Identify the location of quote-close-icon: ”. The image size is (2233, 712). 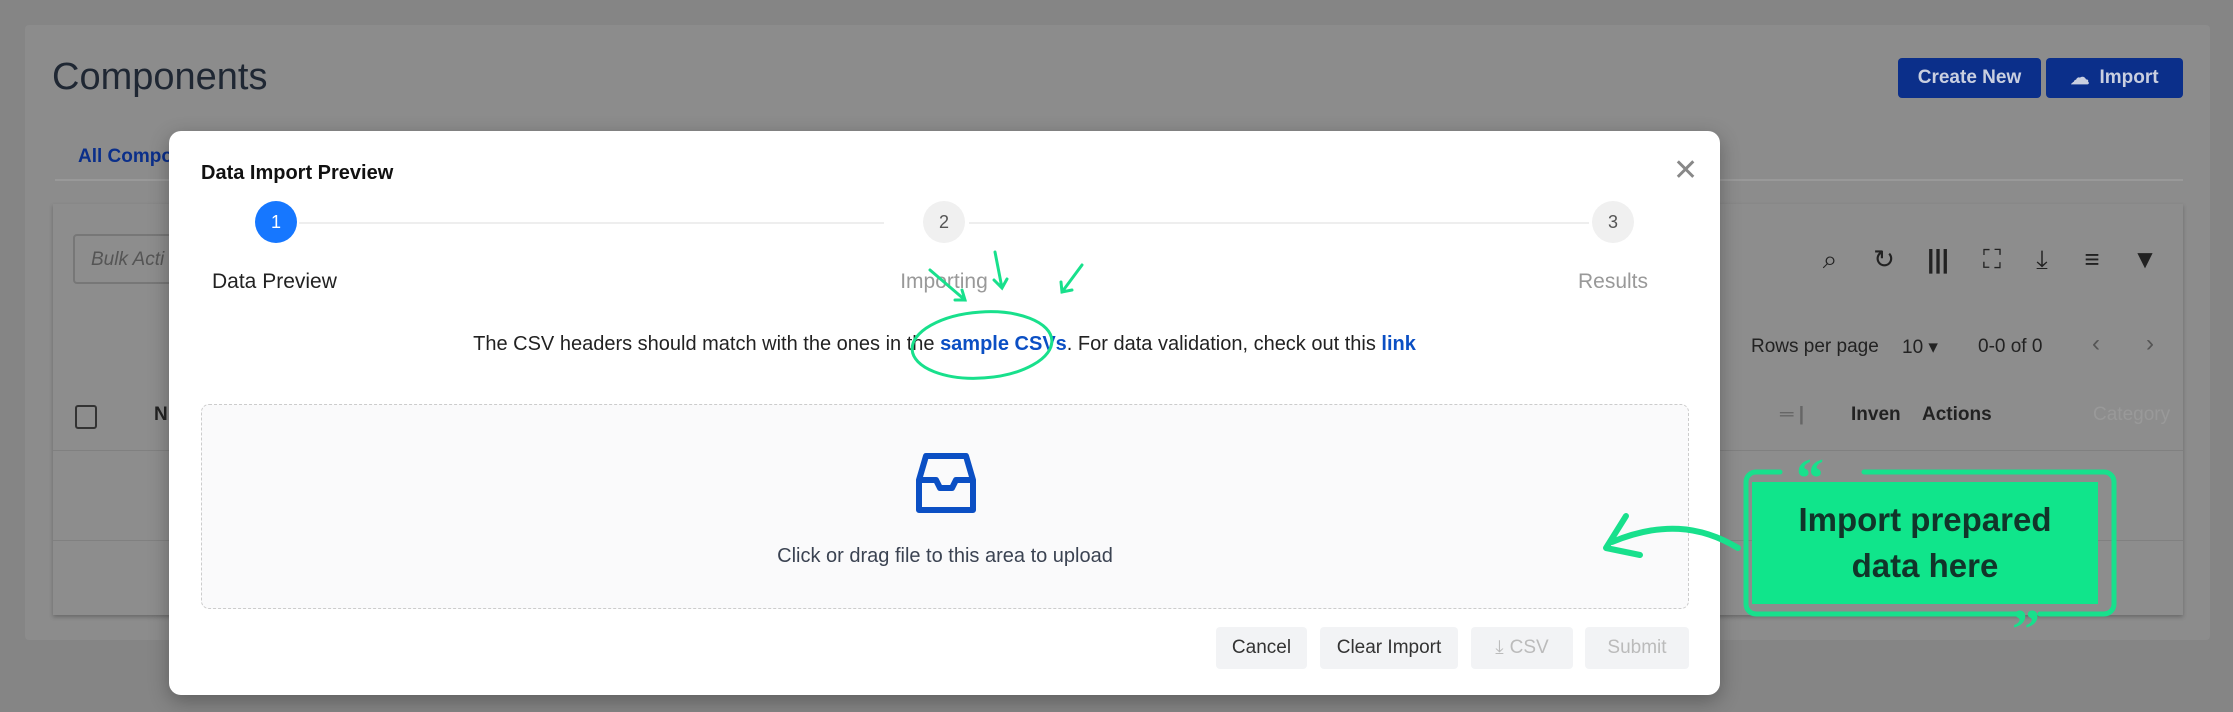
(2026, 630).